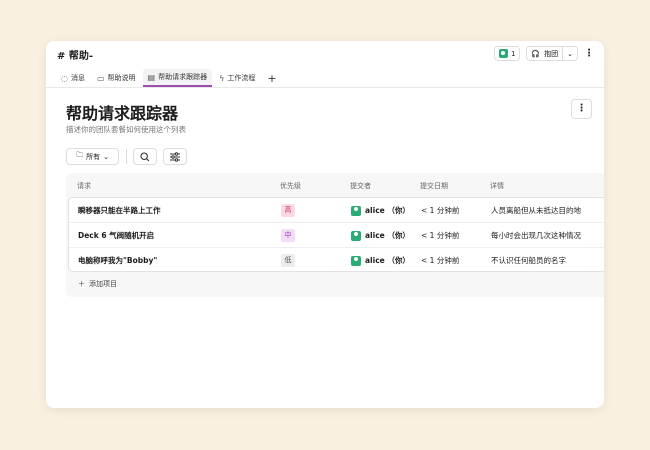  I want to click on plus-icon: ＋, so click(81, 284).